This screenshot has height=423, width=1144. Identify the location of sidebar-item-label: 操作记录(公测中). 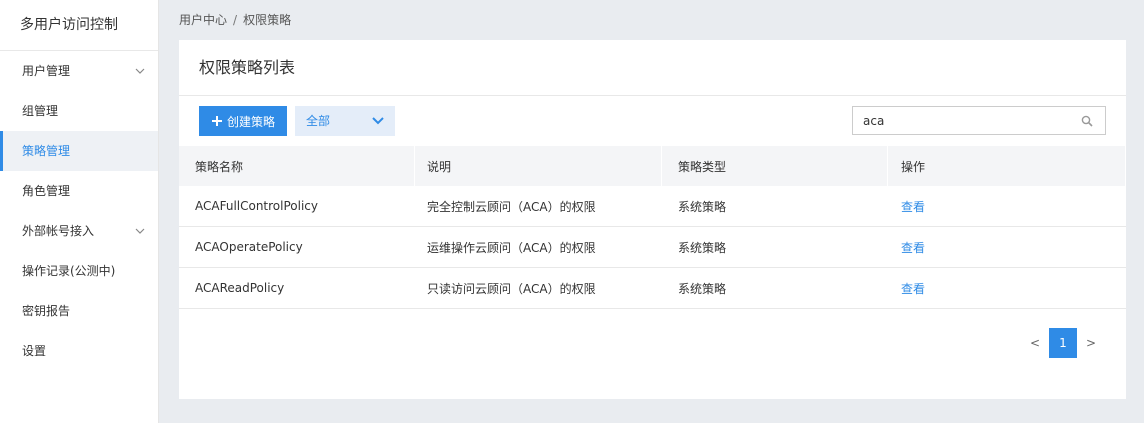
(69, 271).